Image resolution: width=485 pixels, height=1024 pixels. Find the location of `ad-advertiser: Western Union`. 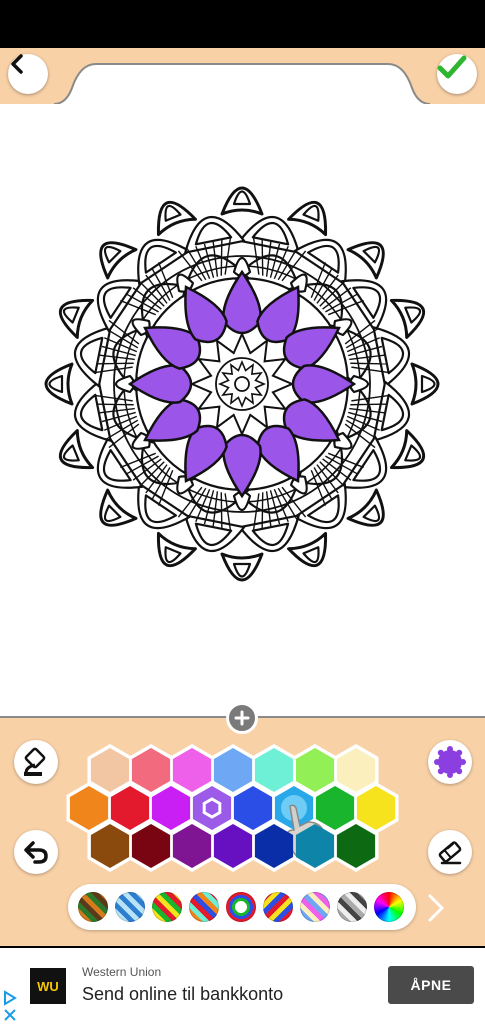

ad-advertiser: Western Union is located at coordinates (122, 972).